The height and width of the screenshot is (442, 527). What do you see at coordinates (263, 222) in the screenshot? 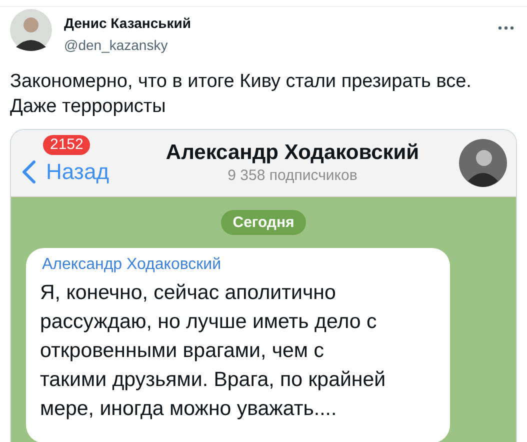
I see `date-chip: Сегодня` at bounding box center [263, 222].